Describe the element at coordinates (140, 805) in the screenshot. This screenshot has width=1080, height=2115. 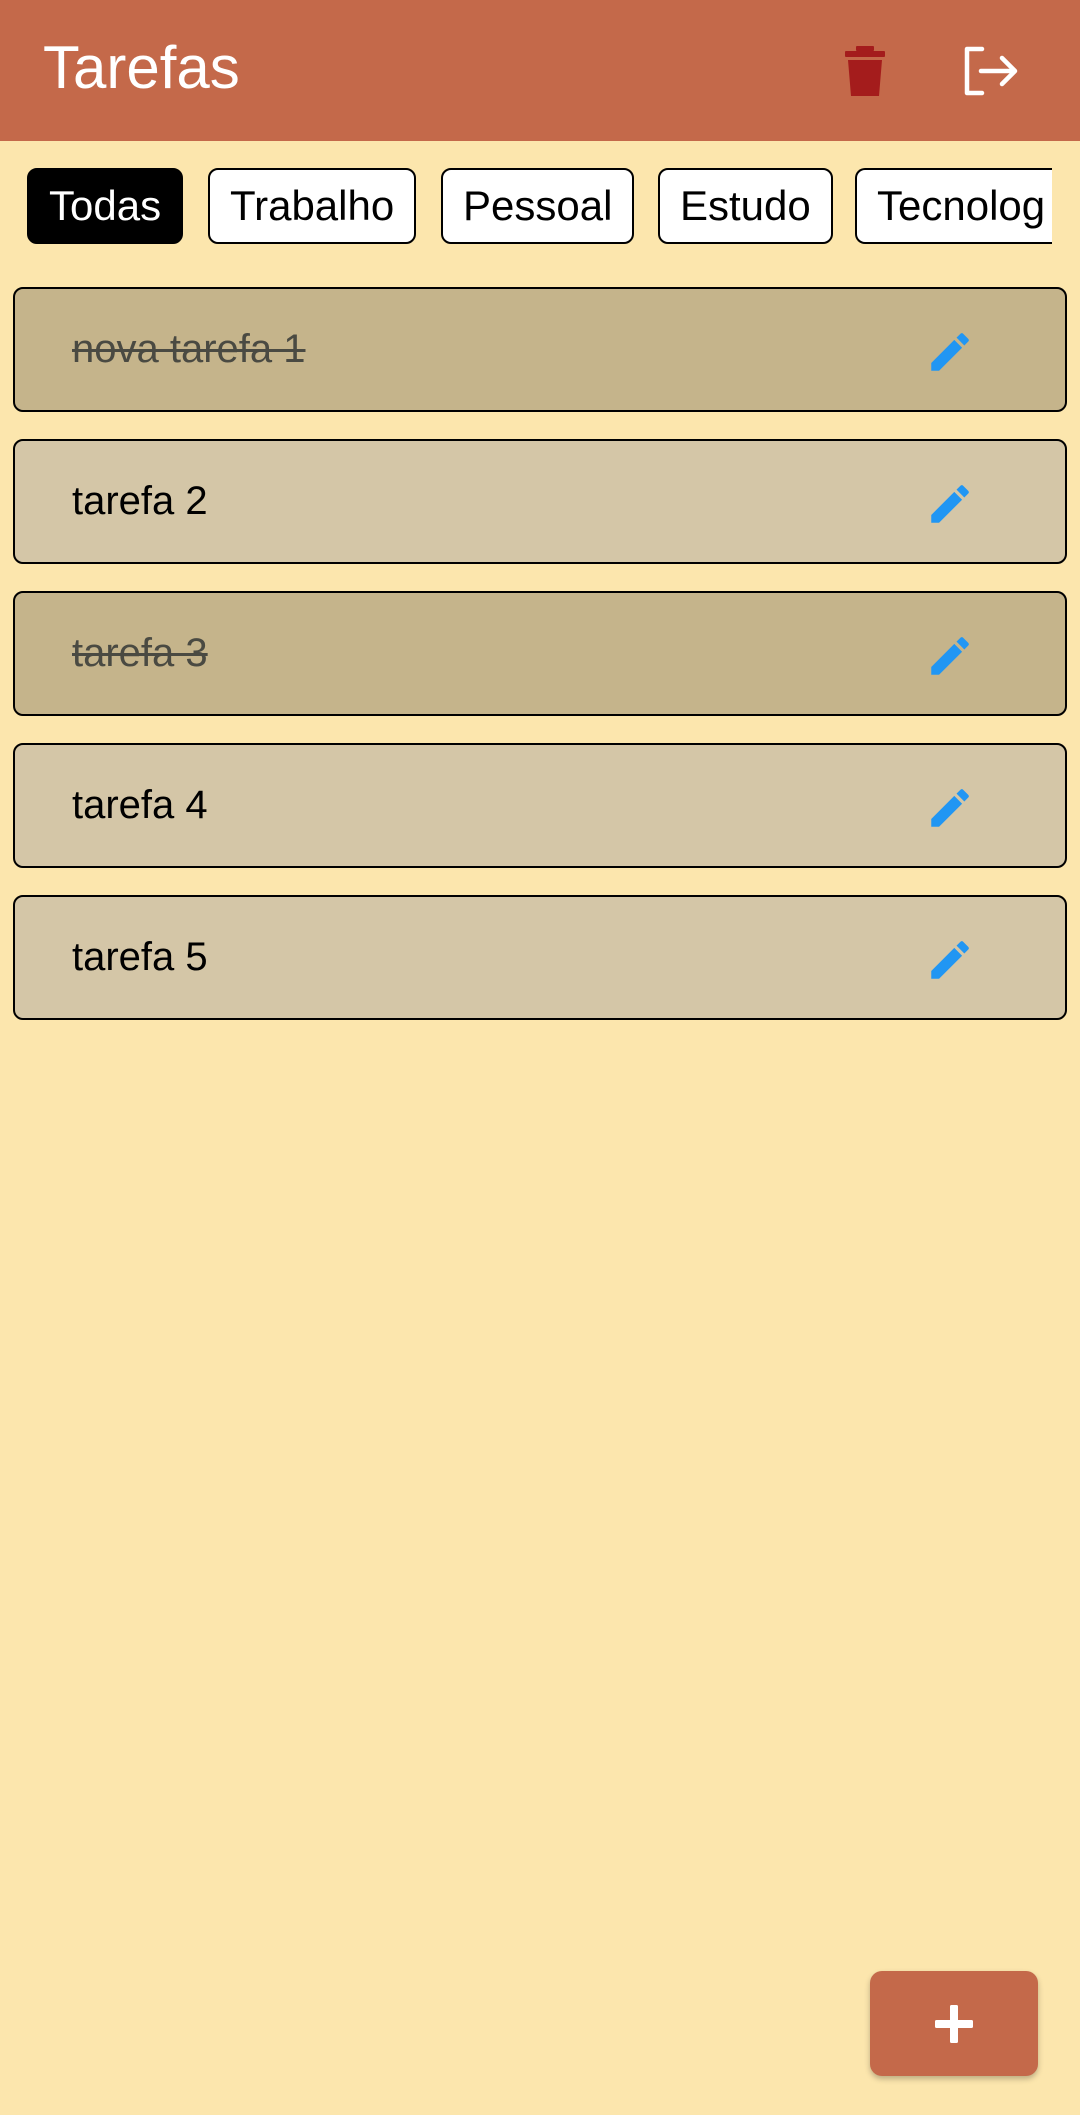
I see `task-label: tarefa 4` at that location.